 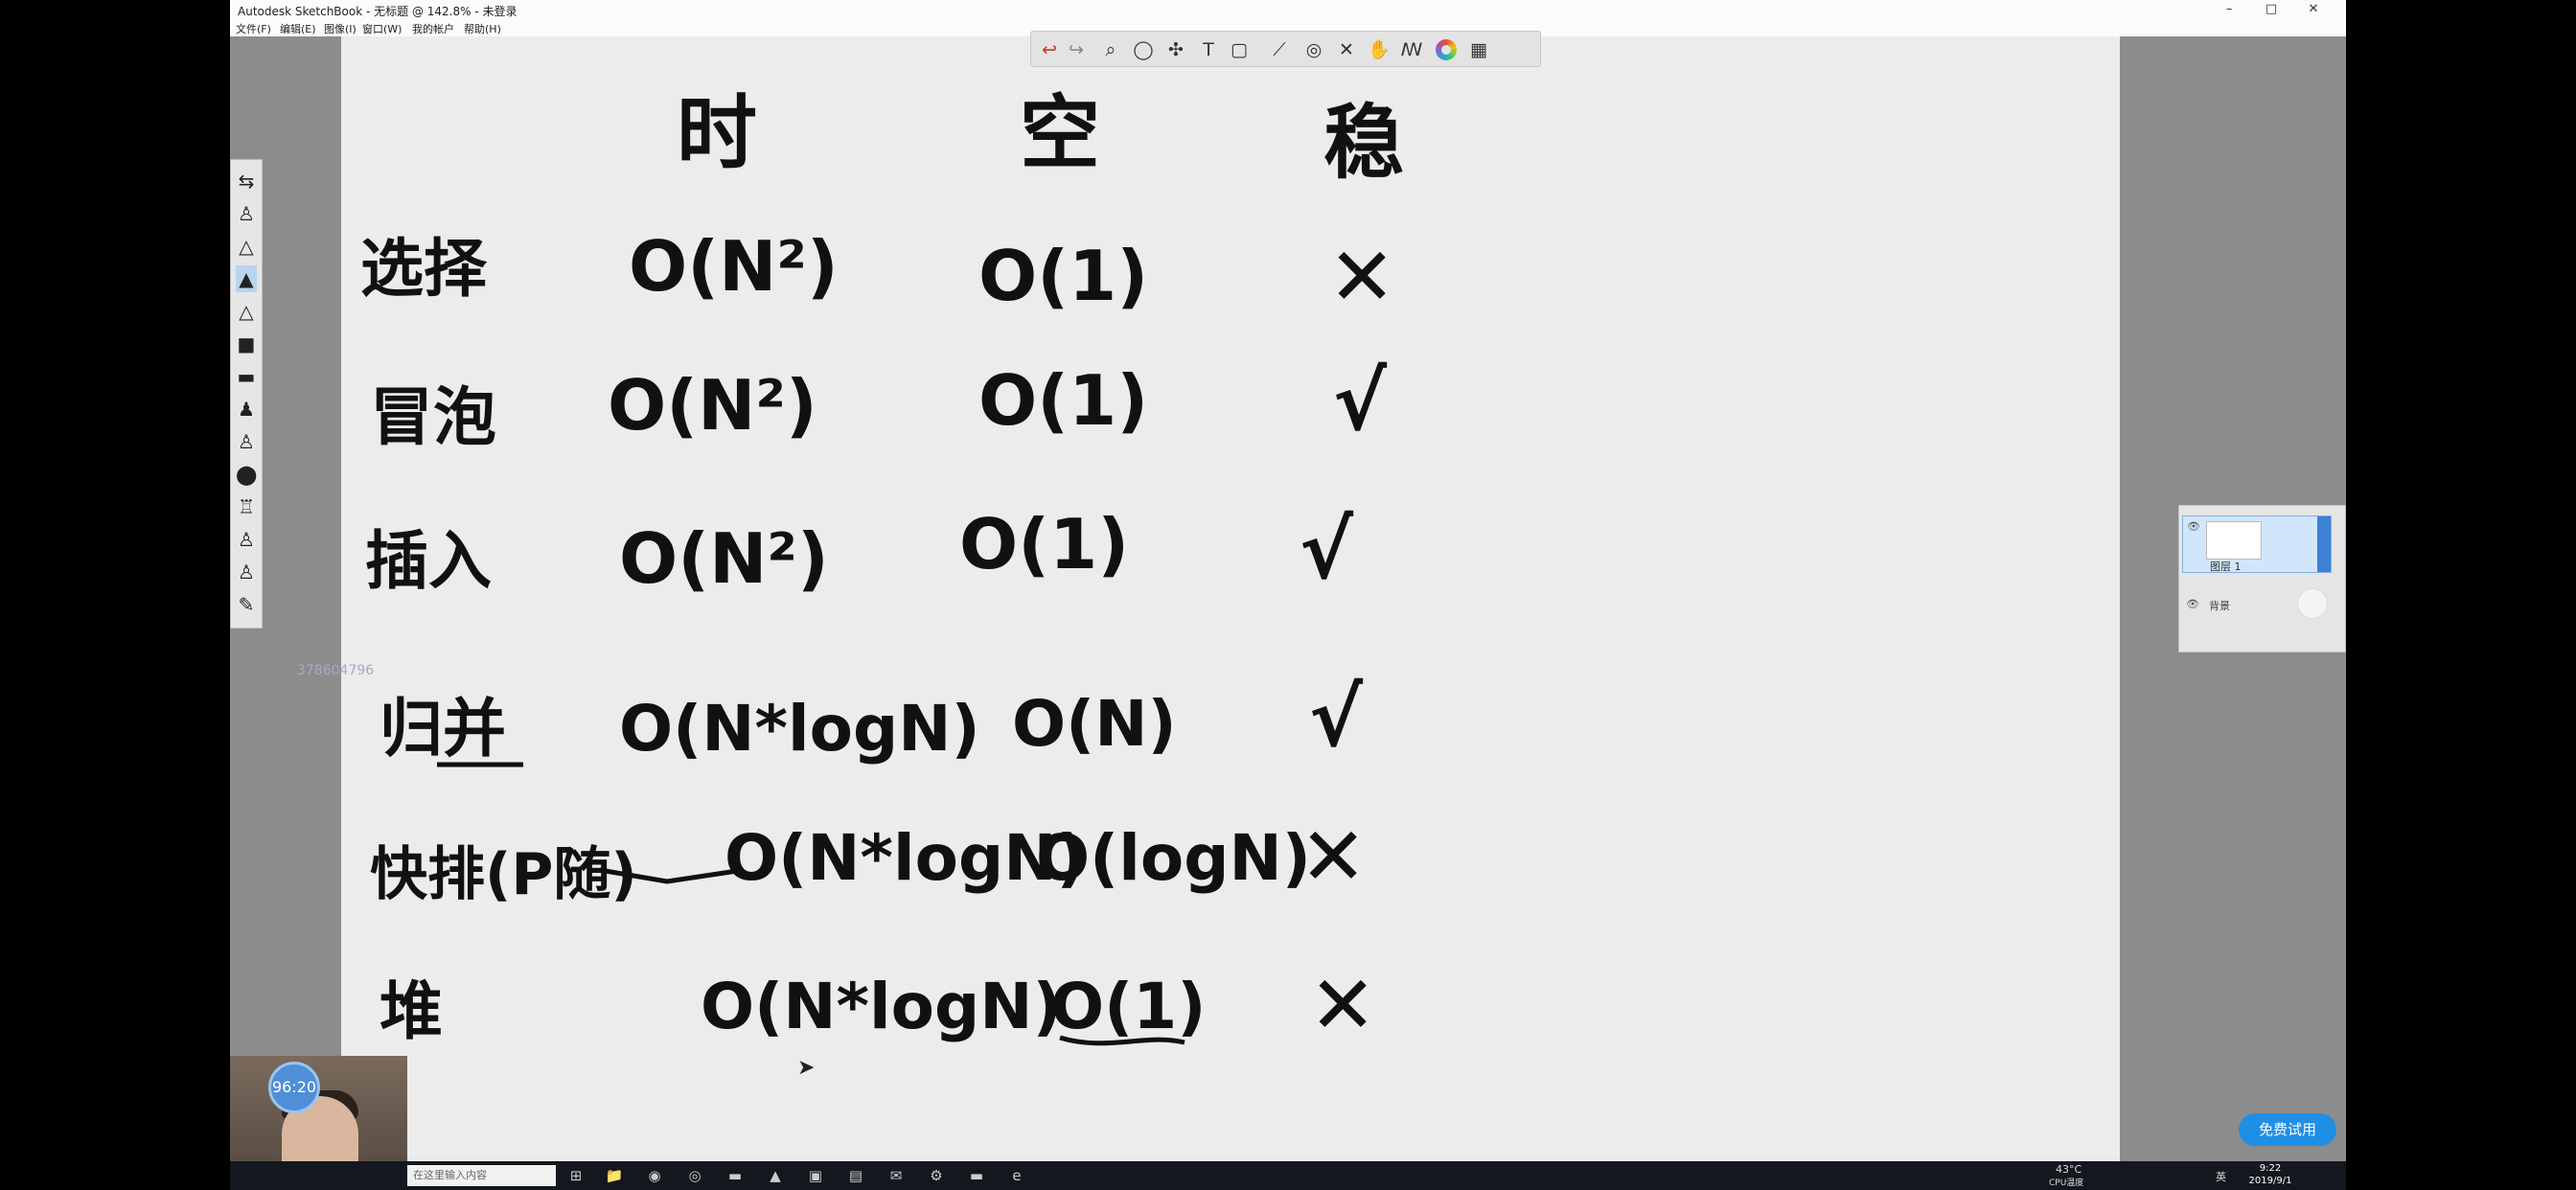 What do you see at coordinates (2234, 541) in the screenshot?
I see `layer-thumbnail` at bounding box center [2234, 541].